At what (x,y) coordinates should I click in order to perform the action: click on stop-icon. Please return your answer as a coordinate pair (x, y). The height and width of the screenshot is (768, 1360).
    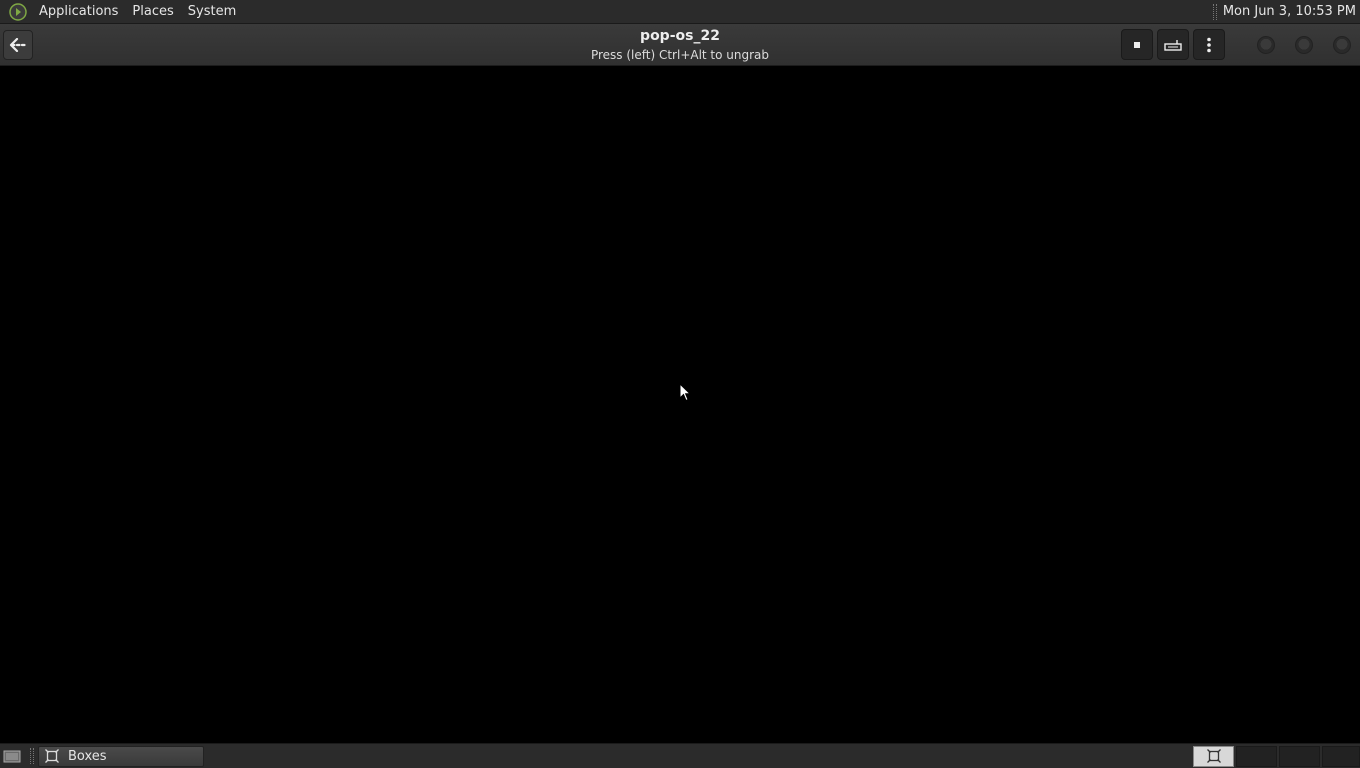
    Looking at the image, I should click on (1137, 44).